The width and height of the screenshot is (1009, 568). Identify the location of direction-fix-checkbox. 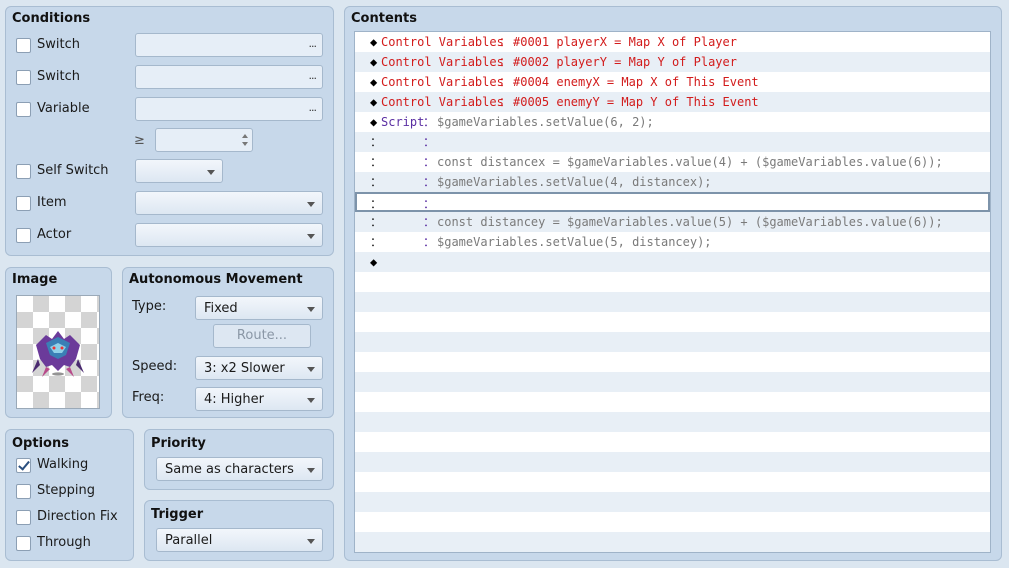
(23, 517).